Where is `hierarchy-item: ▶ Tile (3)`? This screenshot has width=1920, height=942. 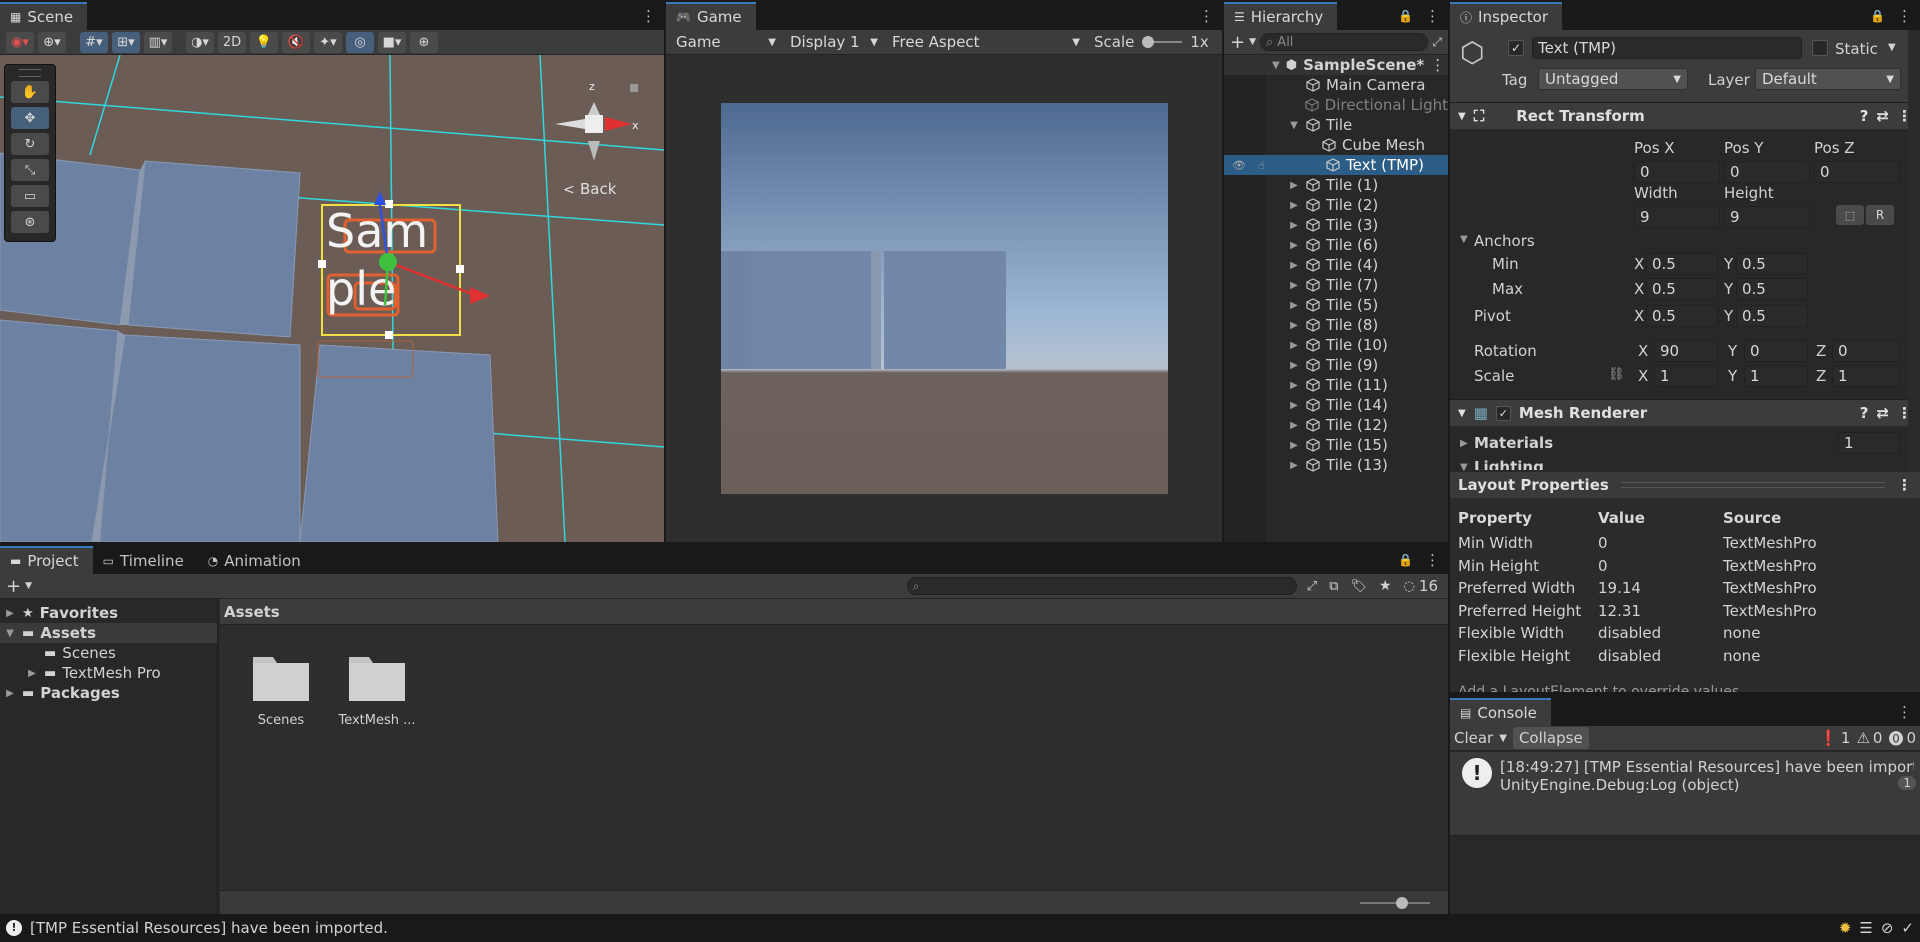 hierarchy-item: ▶ Tile (3) is located at coordinates (1336, 225).